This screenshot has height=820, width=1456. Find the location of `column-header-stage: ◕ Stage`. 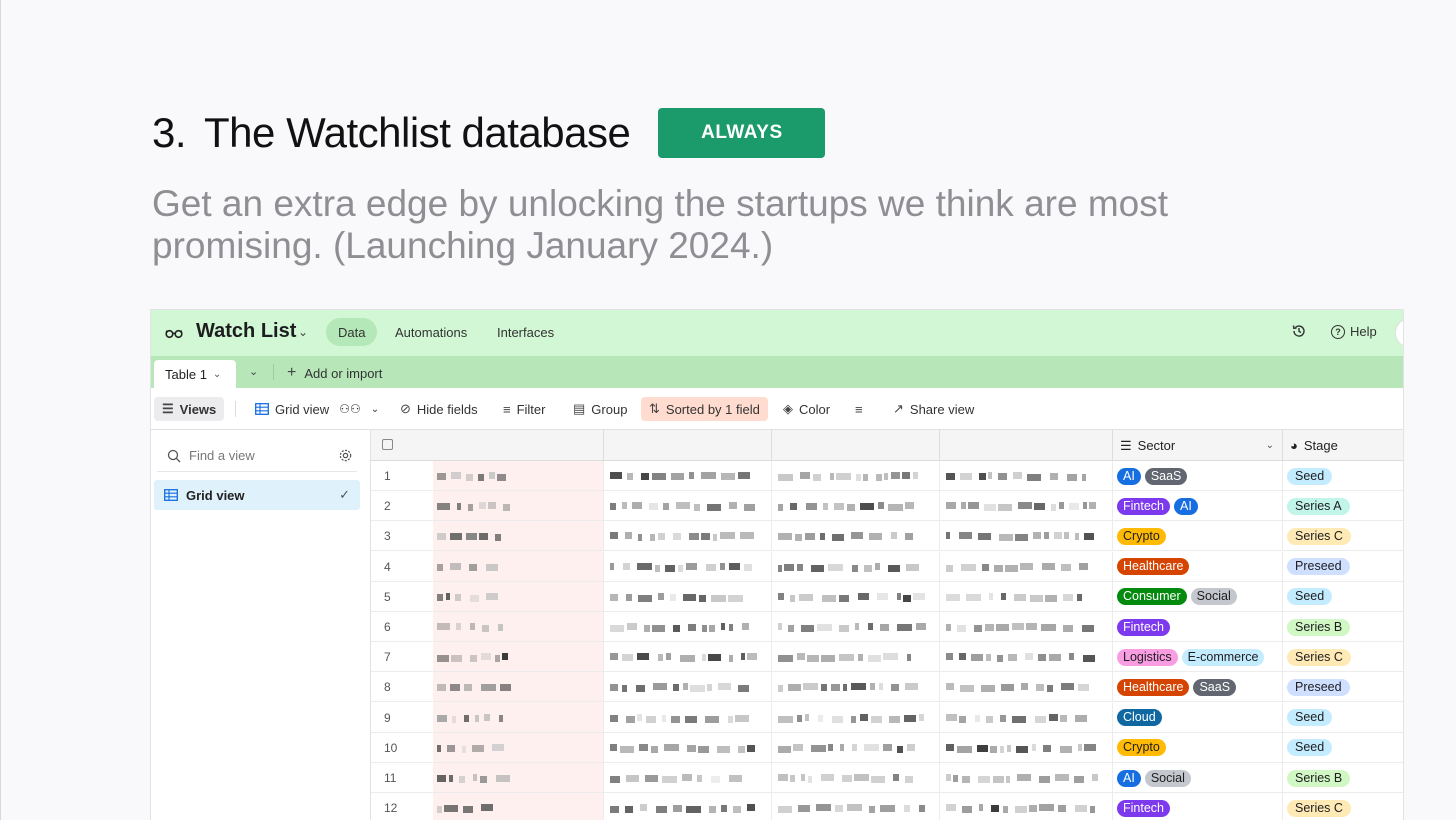

column-header-stage: ◕ Stage is located at coordinates (1343, 445).